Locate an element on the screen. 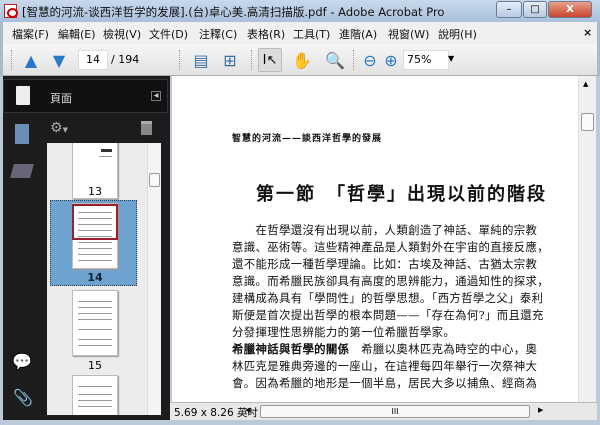  running-header: 智慧的河流——談西洋哲學的發展 is located at coordinates (307, 139).